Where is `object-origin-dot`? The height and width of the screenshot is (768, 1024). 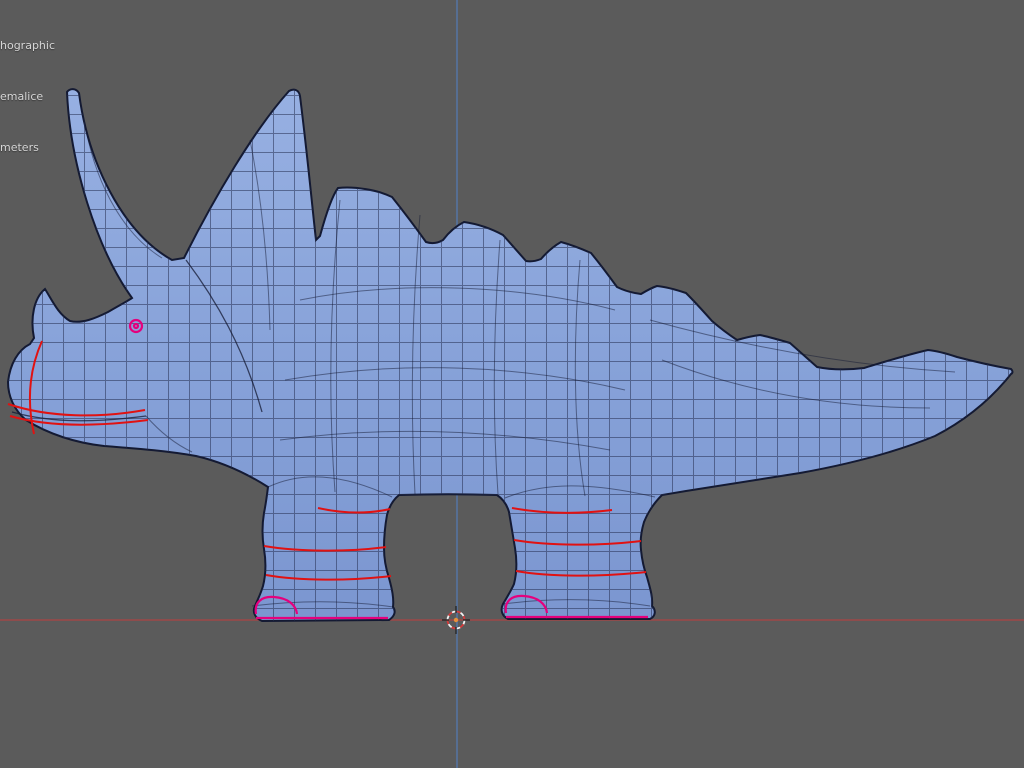
object-origin-dot is located at coordinates (456, 620).